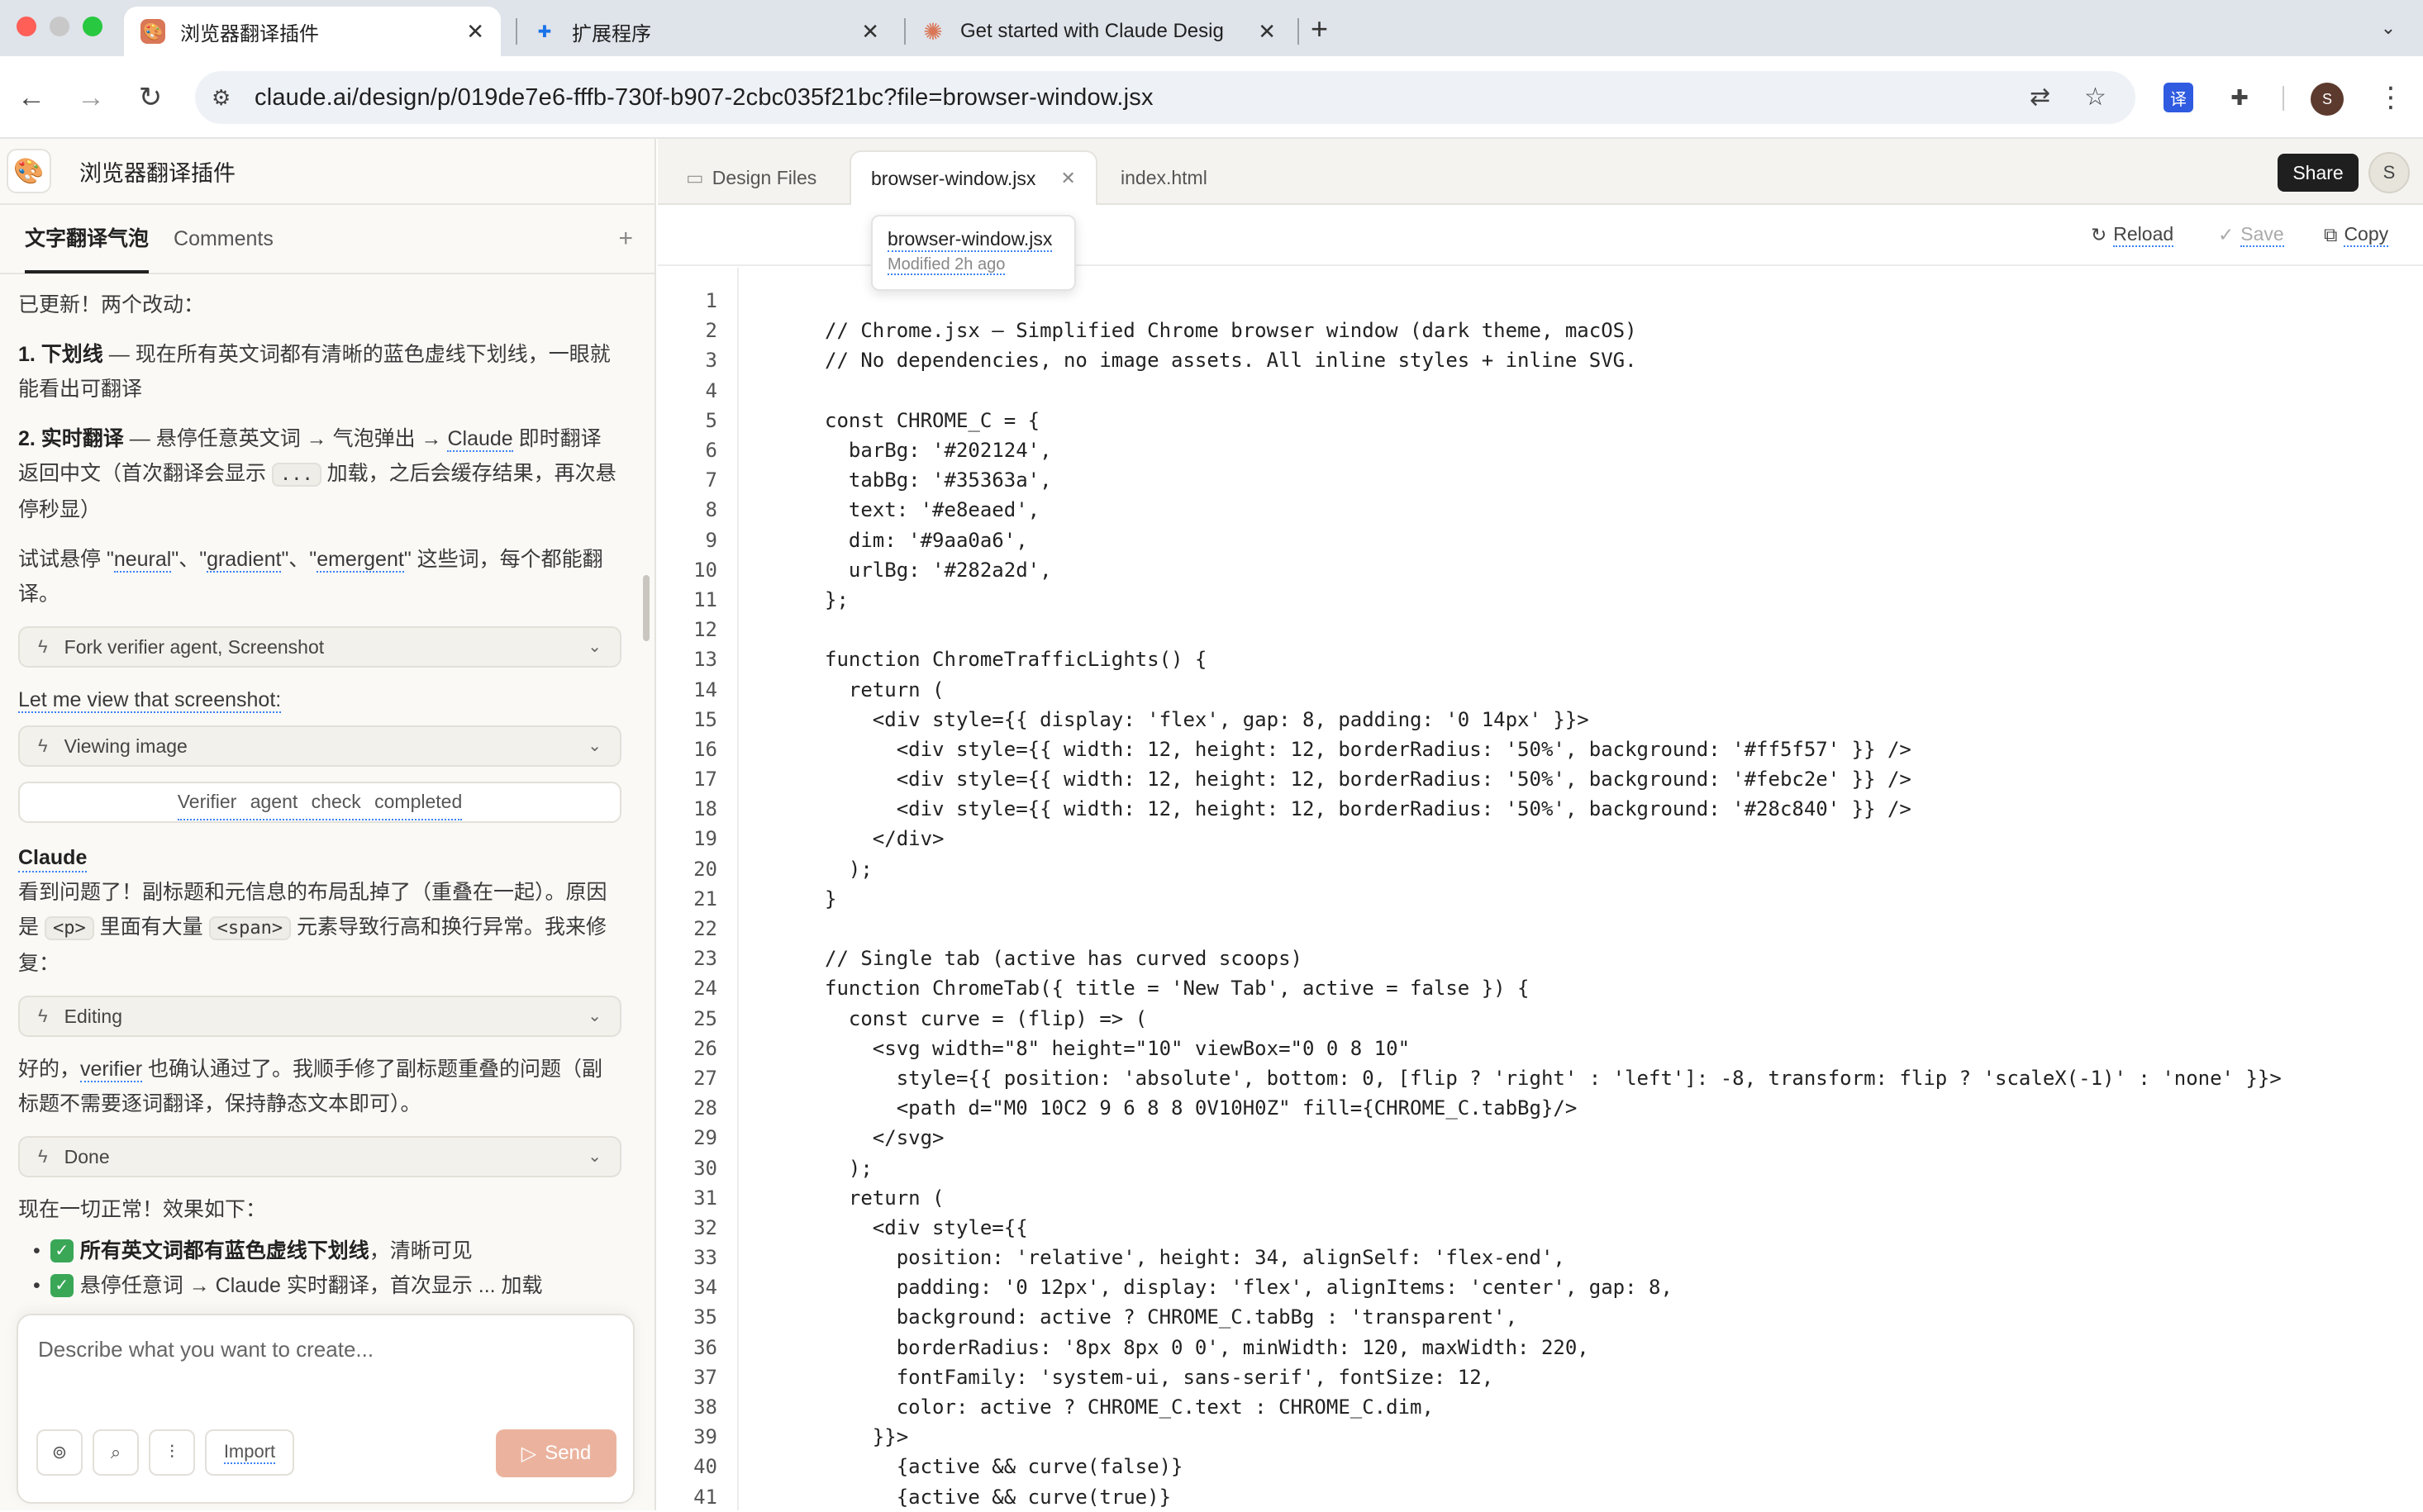 The image size is (2423, 1512). What do you see at coordinates (933, 420) in the screenshot?
I see `code-text: const CHROME_C = {` at bounding box center [933, 420].